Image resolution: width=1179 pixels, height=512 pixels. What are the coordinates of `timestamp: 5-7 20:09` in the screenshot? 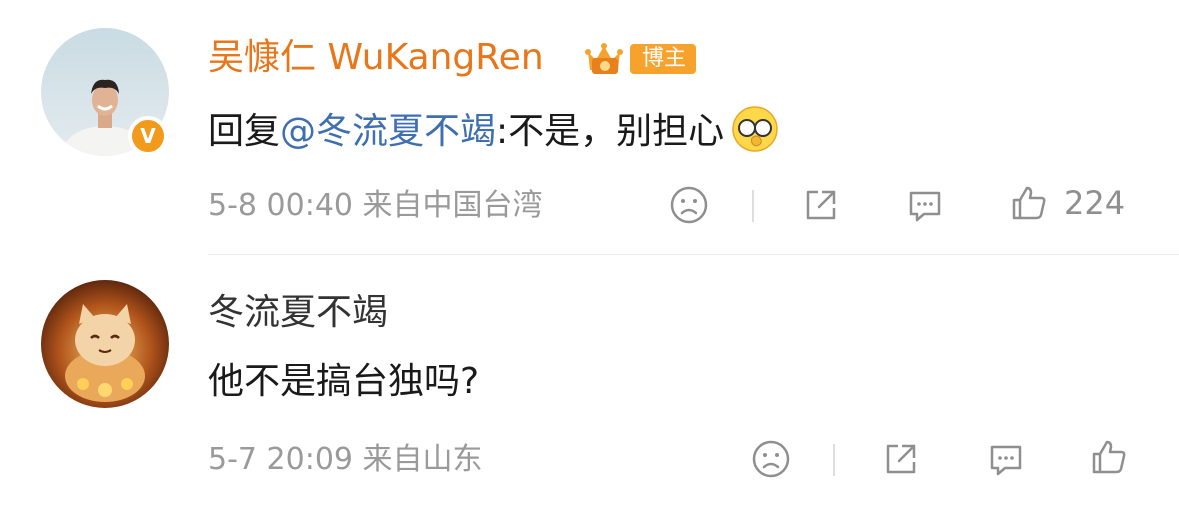 It's located at (280, 459).